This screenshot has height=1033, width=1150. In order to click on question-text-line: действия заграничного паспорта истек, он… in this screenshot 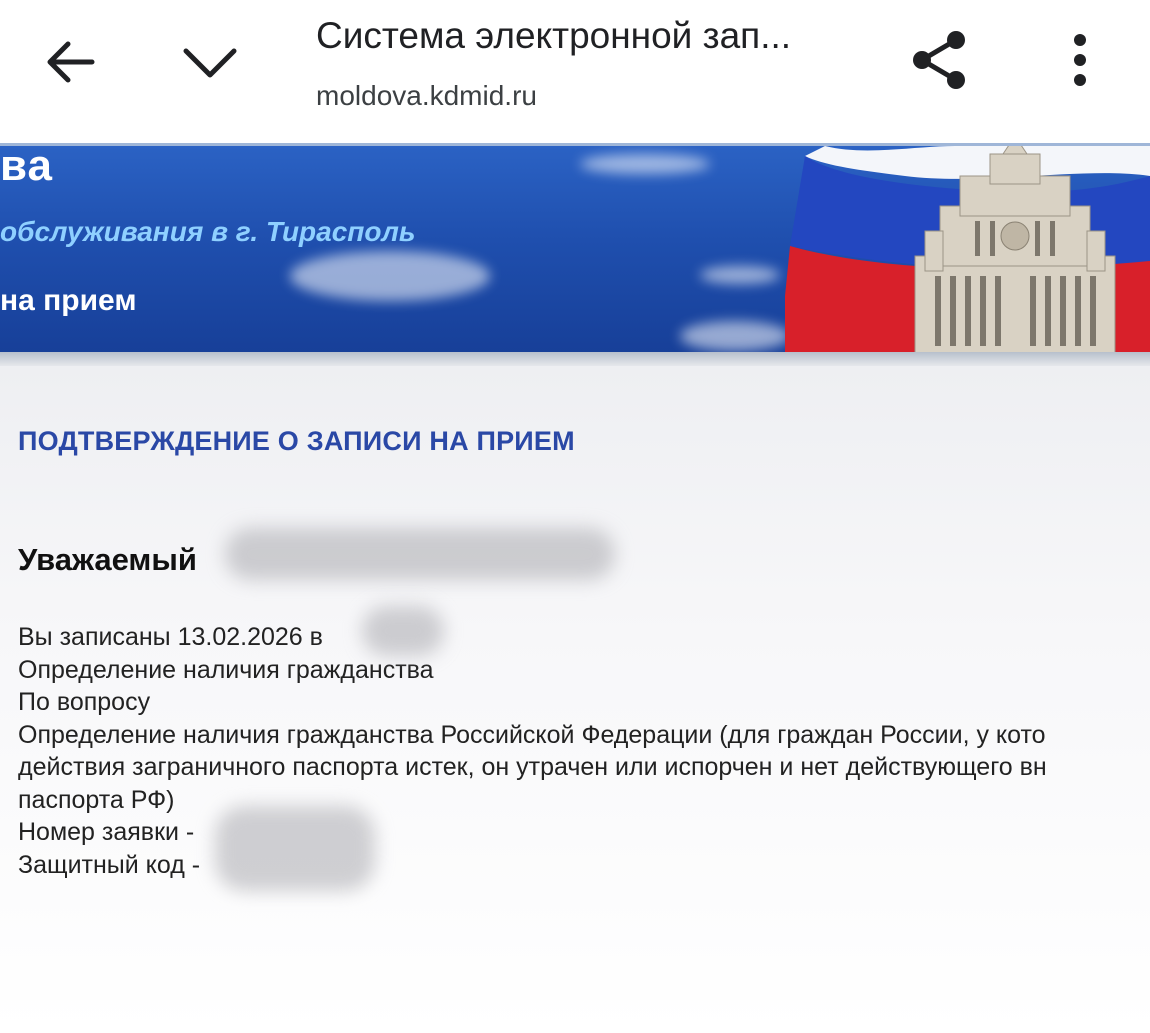, I will do `click(532, 767)`.